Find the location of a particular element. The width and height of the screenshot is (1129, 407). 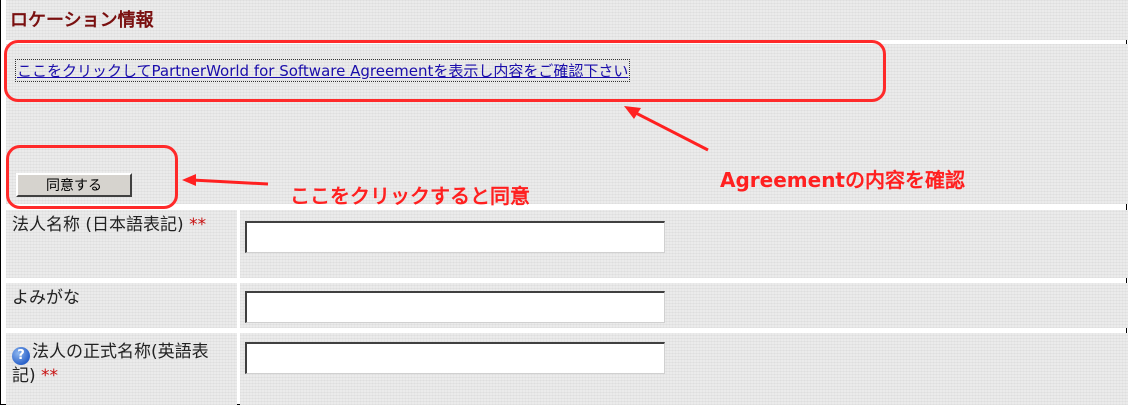

arrow-to-button is located at coordinates (230, 182).